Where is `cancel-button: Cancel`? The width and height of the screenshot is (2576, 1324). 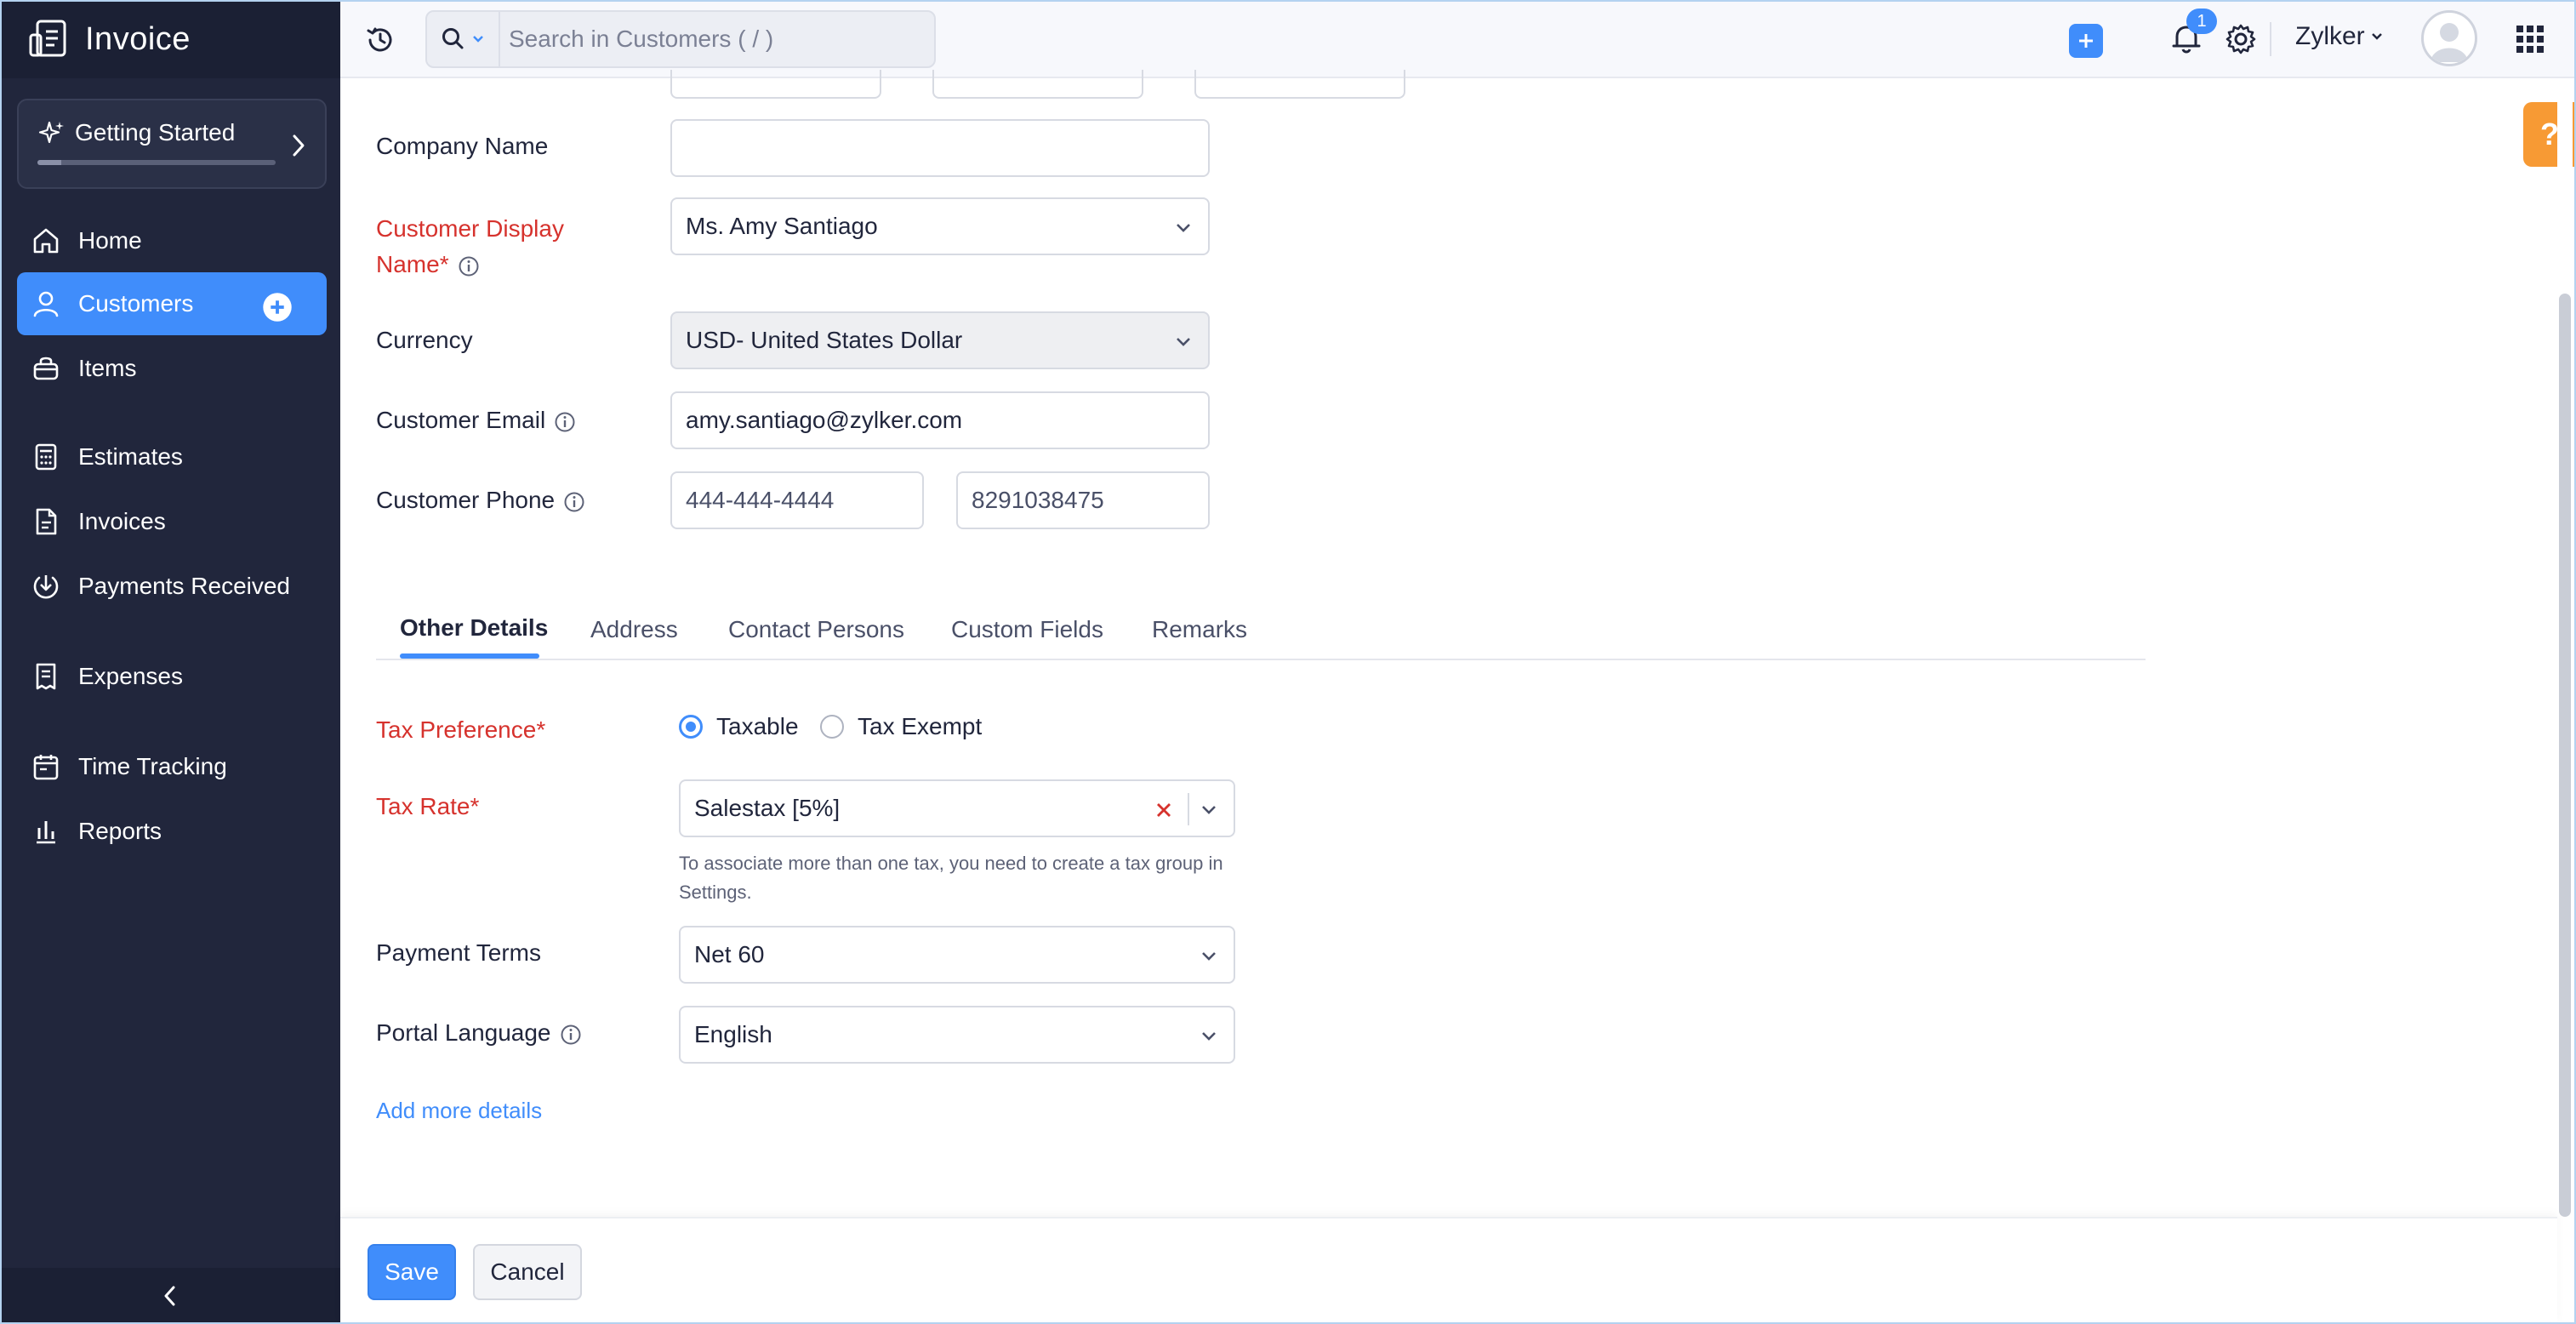
cancel-button: Cancel is located at coordinates (527, 1272).